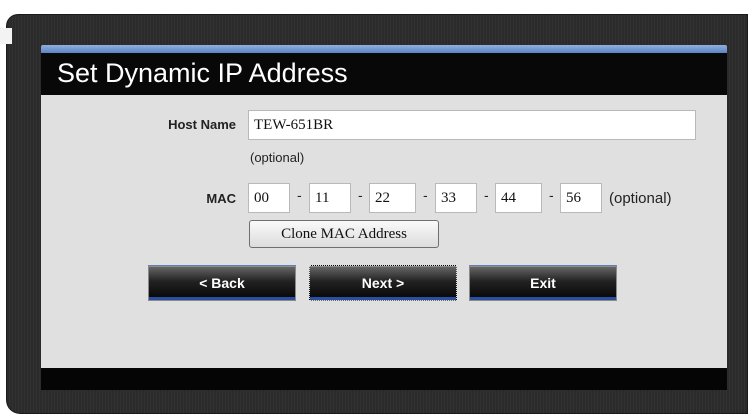  Describe the element at coordinates (269, 198) in the screenshot. I see `mac-octet-1-input` at that location.